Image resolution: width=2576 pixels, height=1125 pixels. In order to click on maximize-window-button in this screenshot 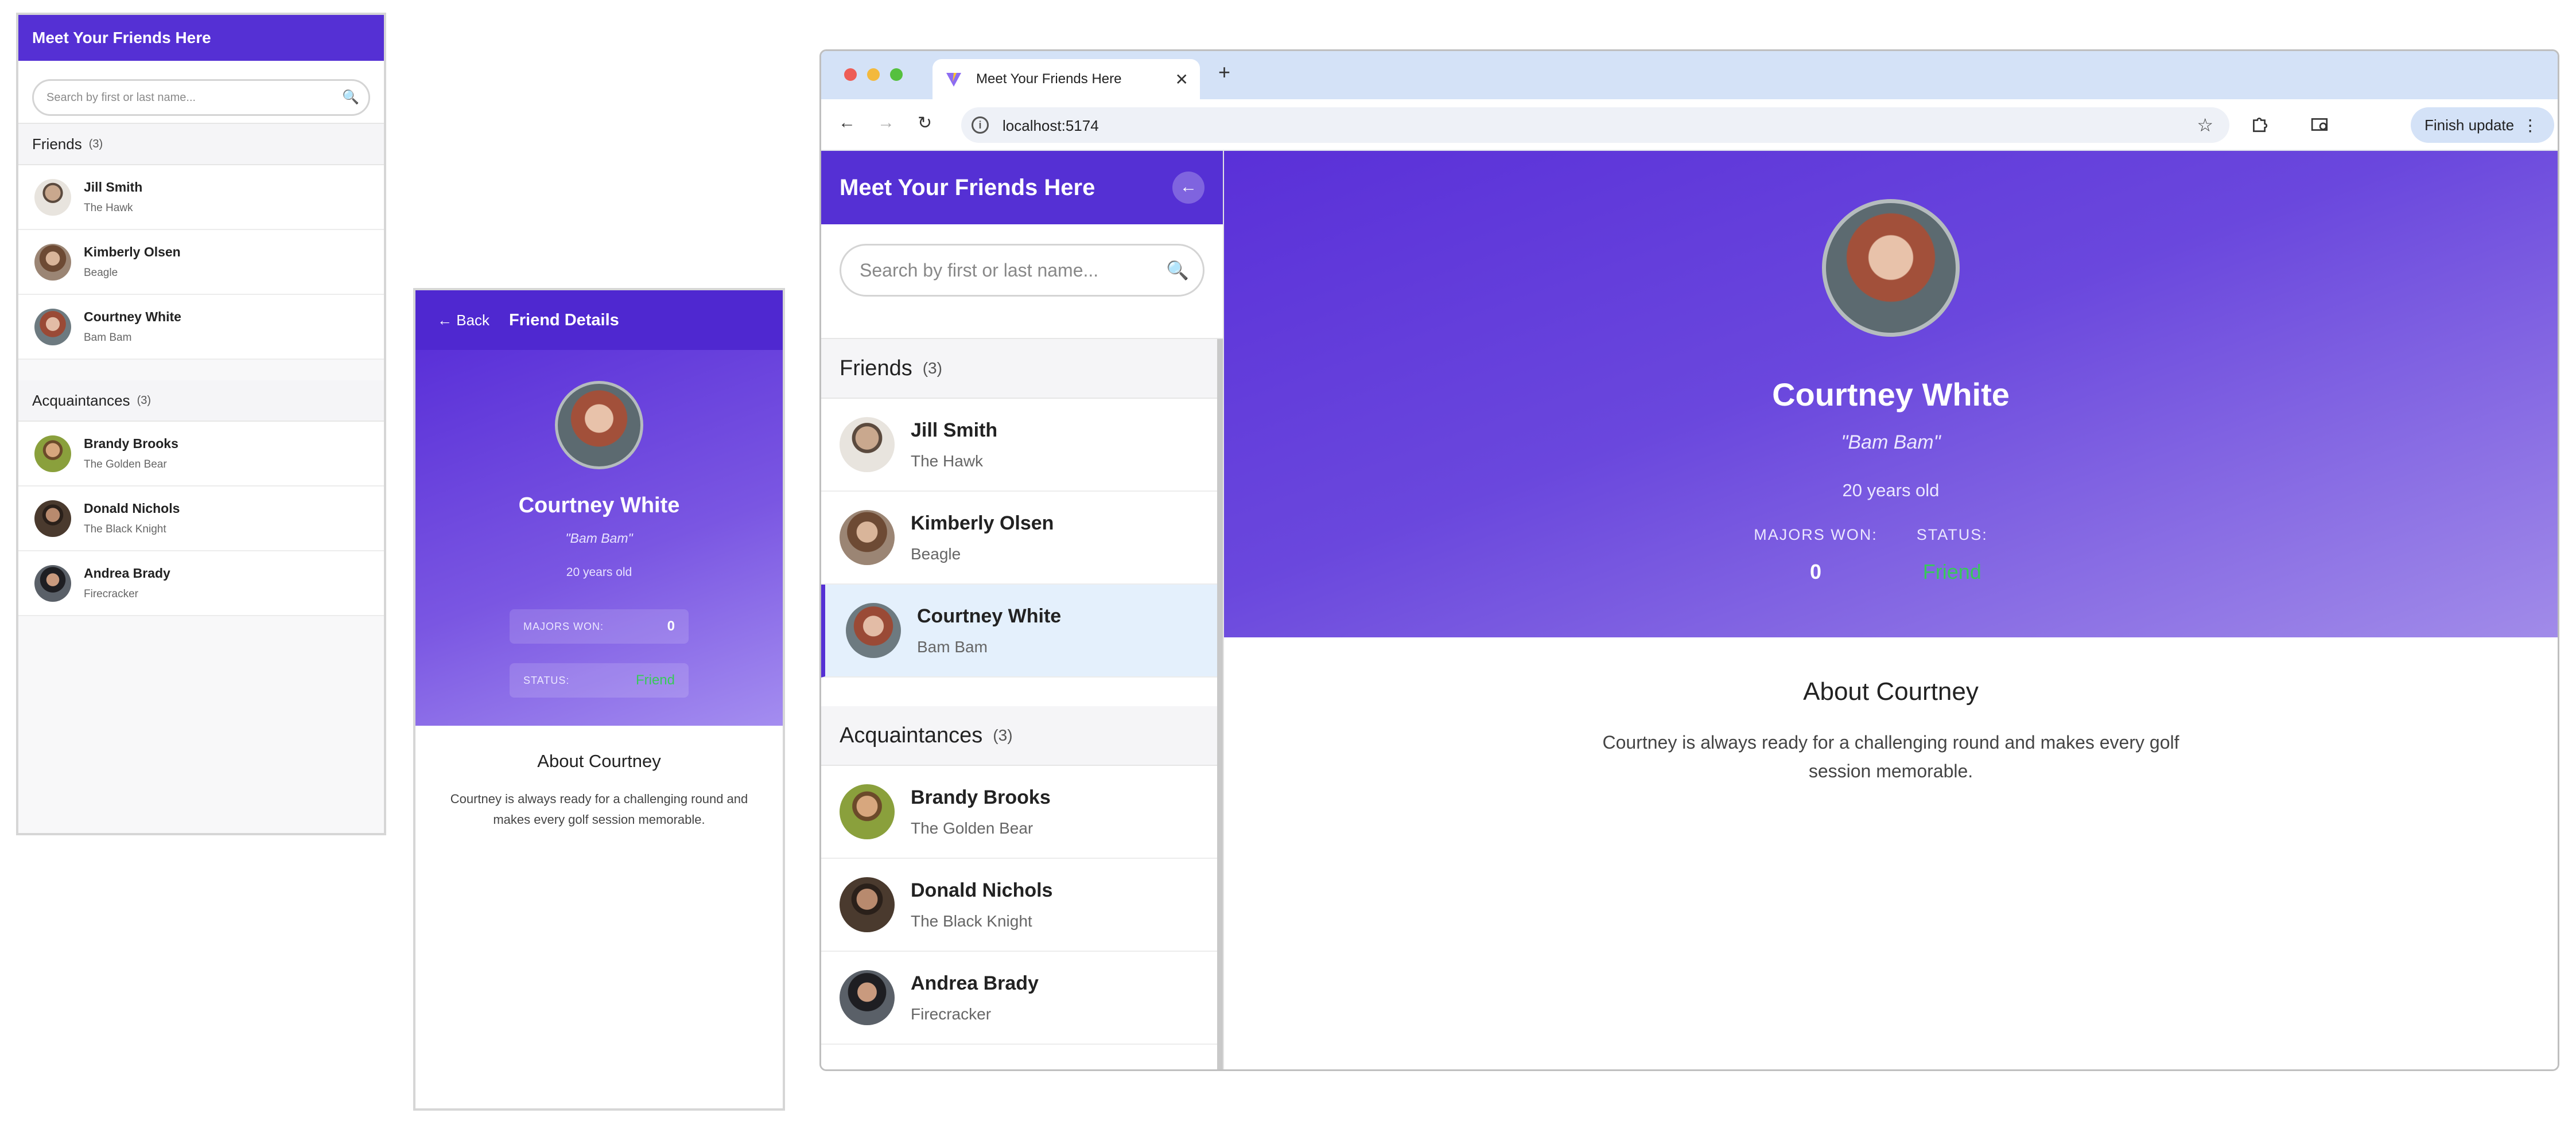, I will do `click(896, 74)`.